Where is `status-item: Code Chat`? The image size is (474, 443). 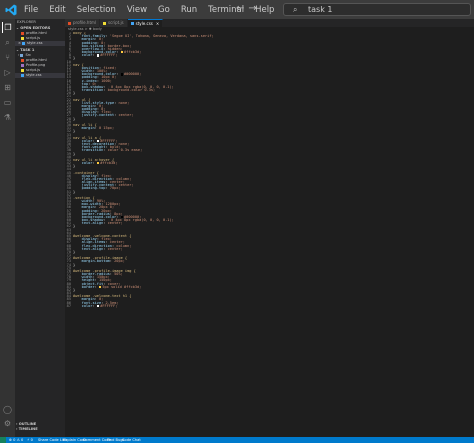 status-item: Code Chat is located at coordinates (131, 440).